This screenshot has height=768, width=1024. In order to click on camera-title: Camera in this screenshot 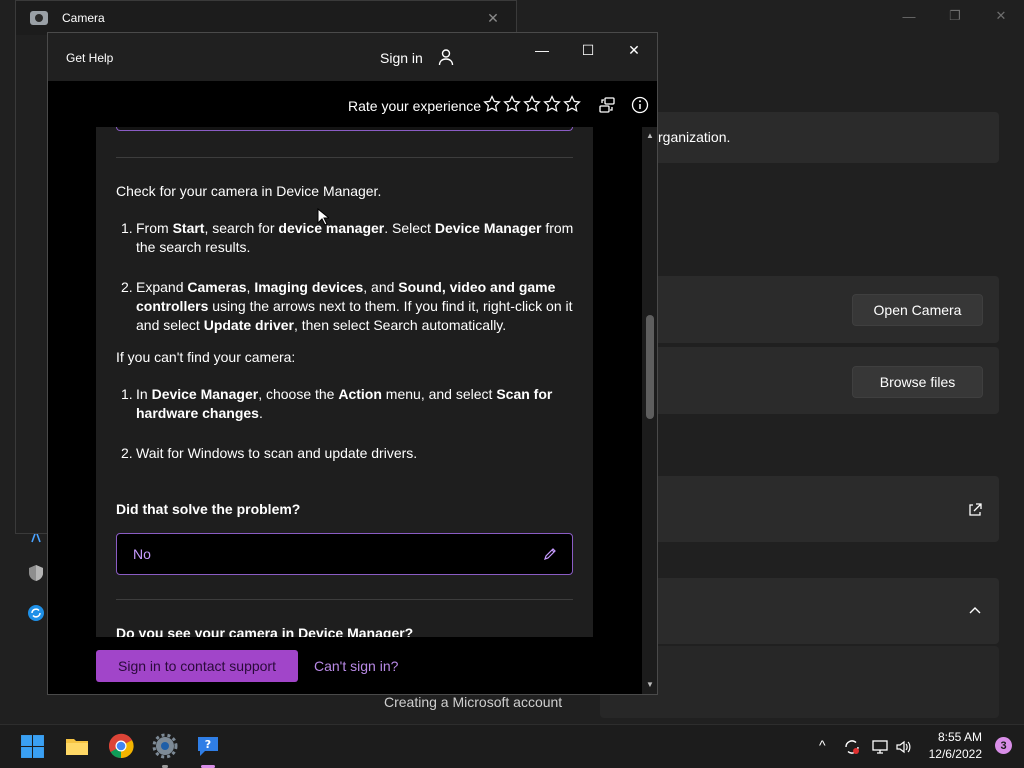, I will do `click(83, 18)`.